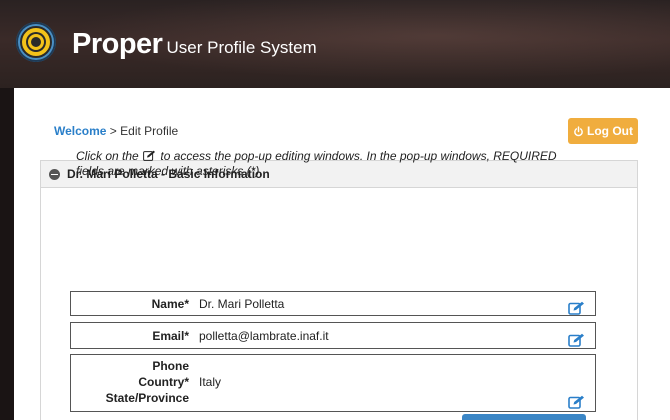  I want to click on proper-logo, so click(36, 42).